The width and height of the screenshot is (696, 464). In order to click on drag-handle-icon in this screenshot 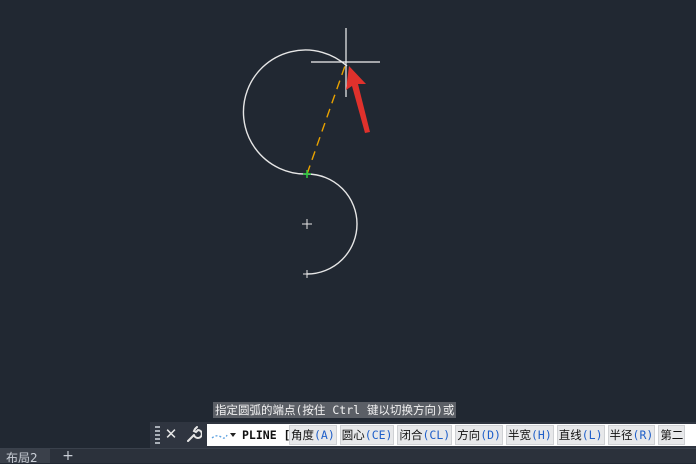, I will do `click(157, 435)`.